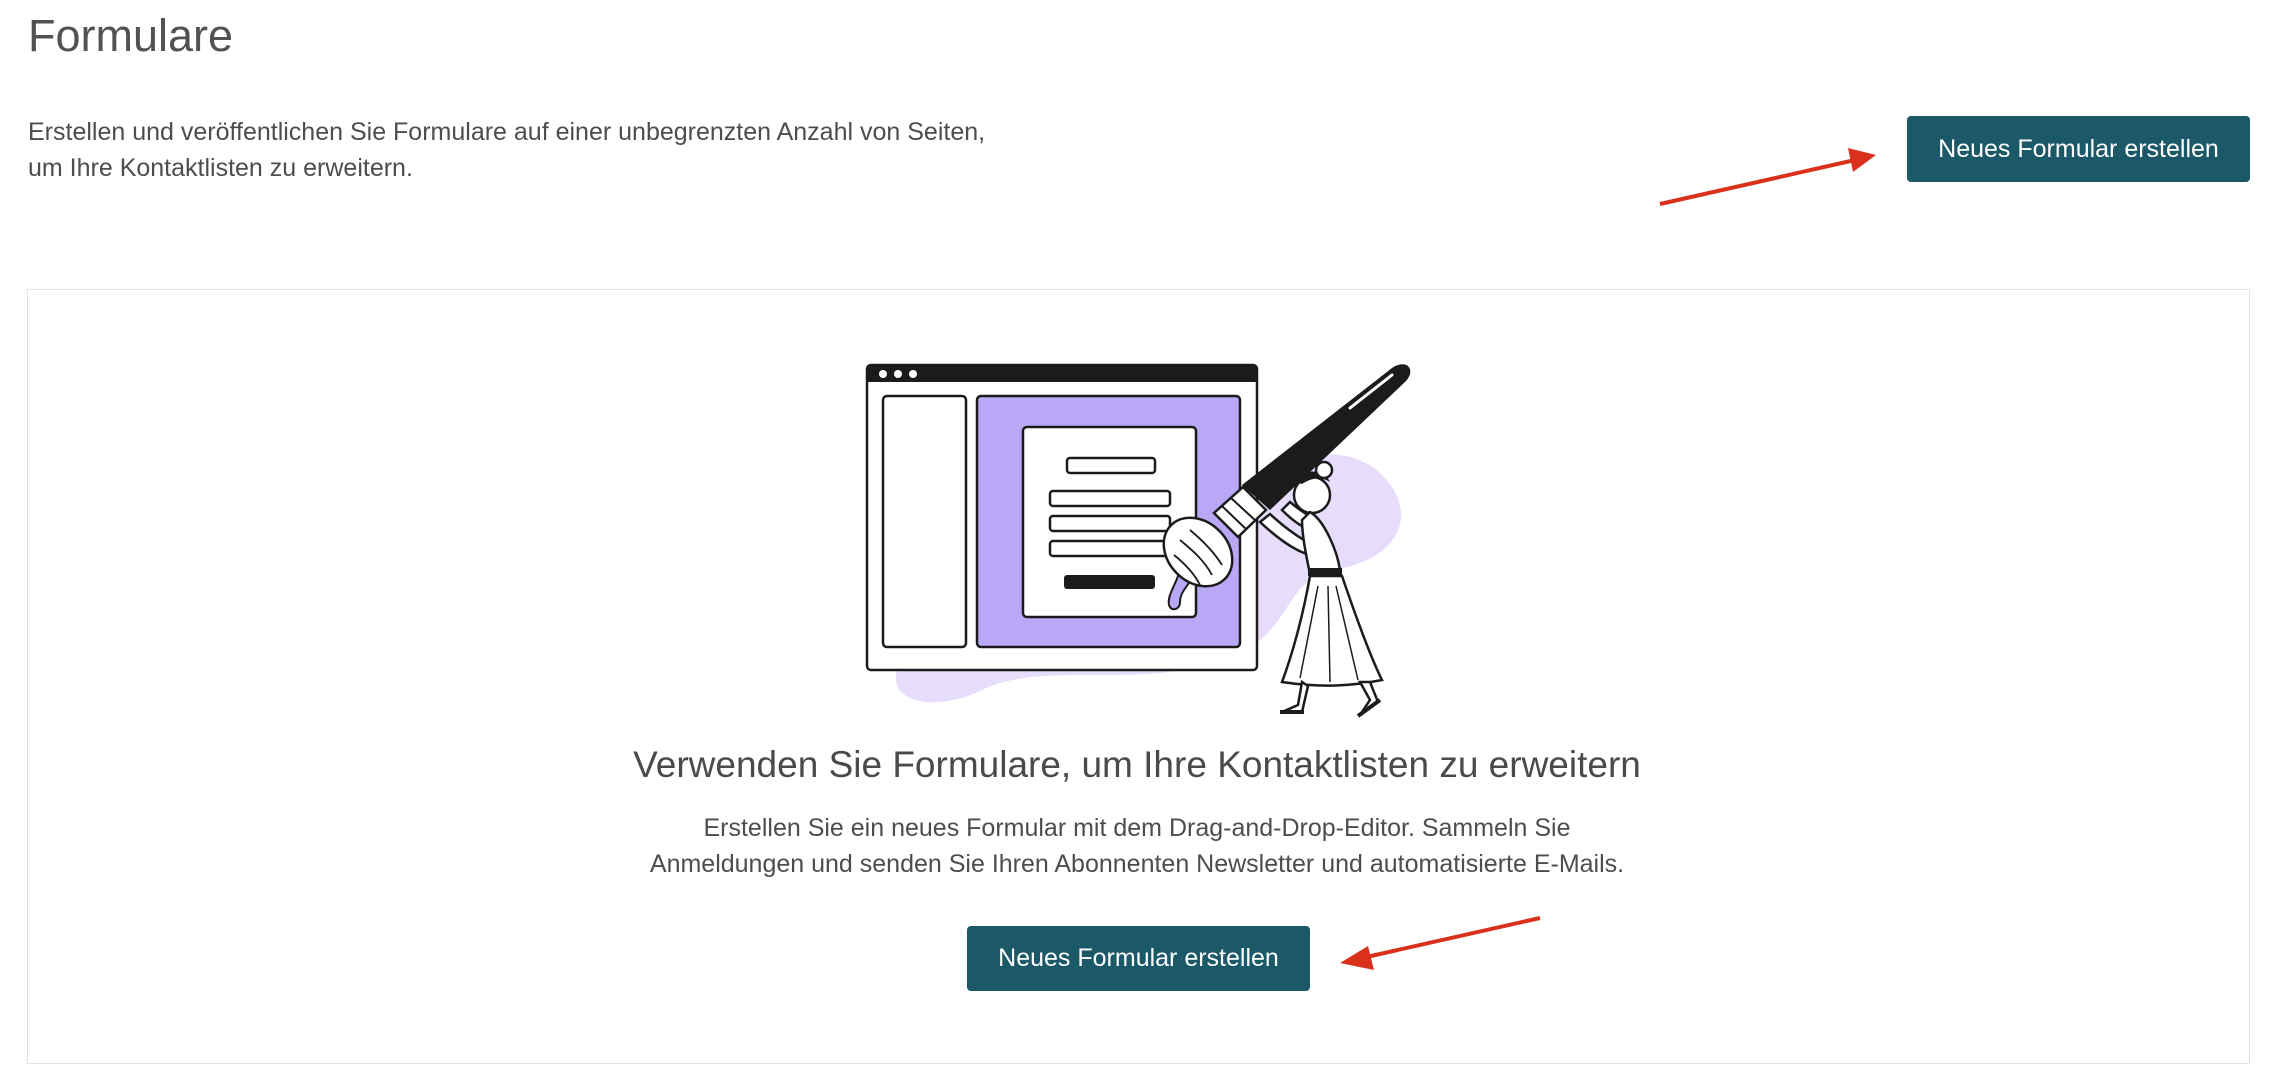  Describe the element at coordinates (1767, 177) in the screenshot. I see `annotation-arrow-top` at that location.